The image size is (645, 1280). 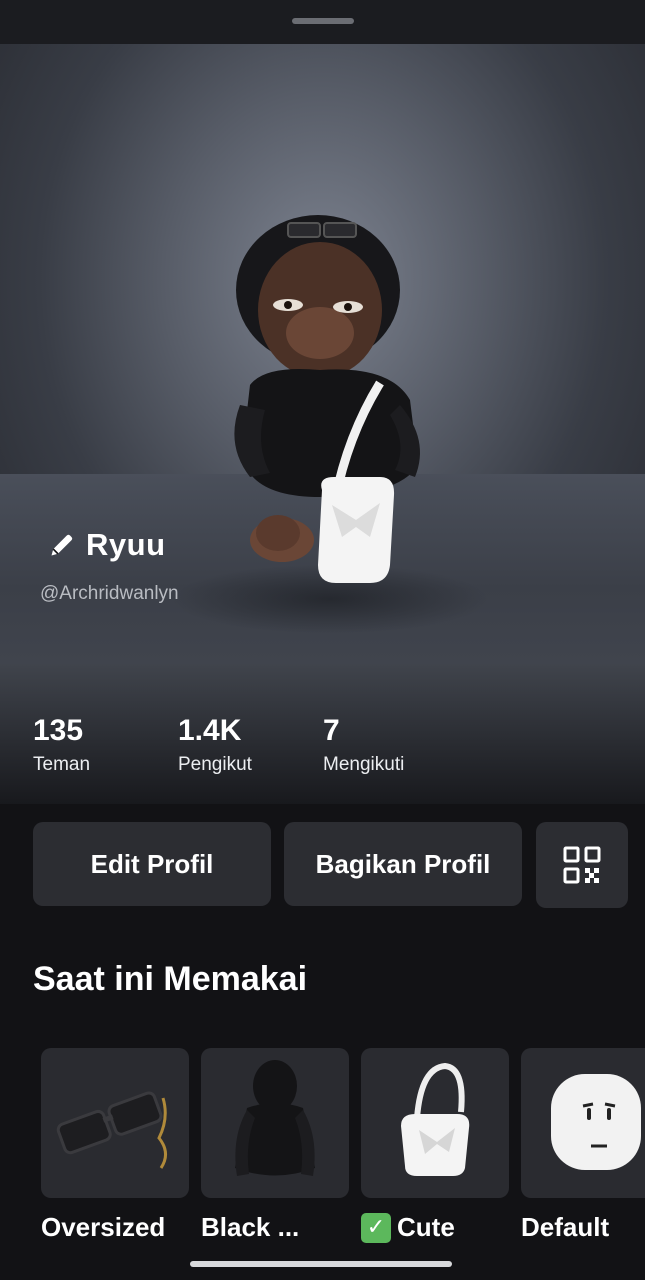 I want to click on stat-friends: 135 Teman, so click(x=61, y=745).